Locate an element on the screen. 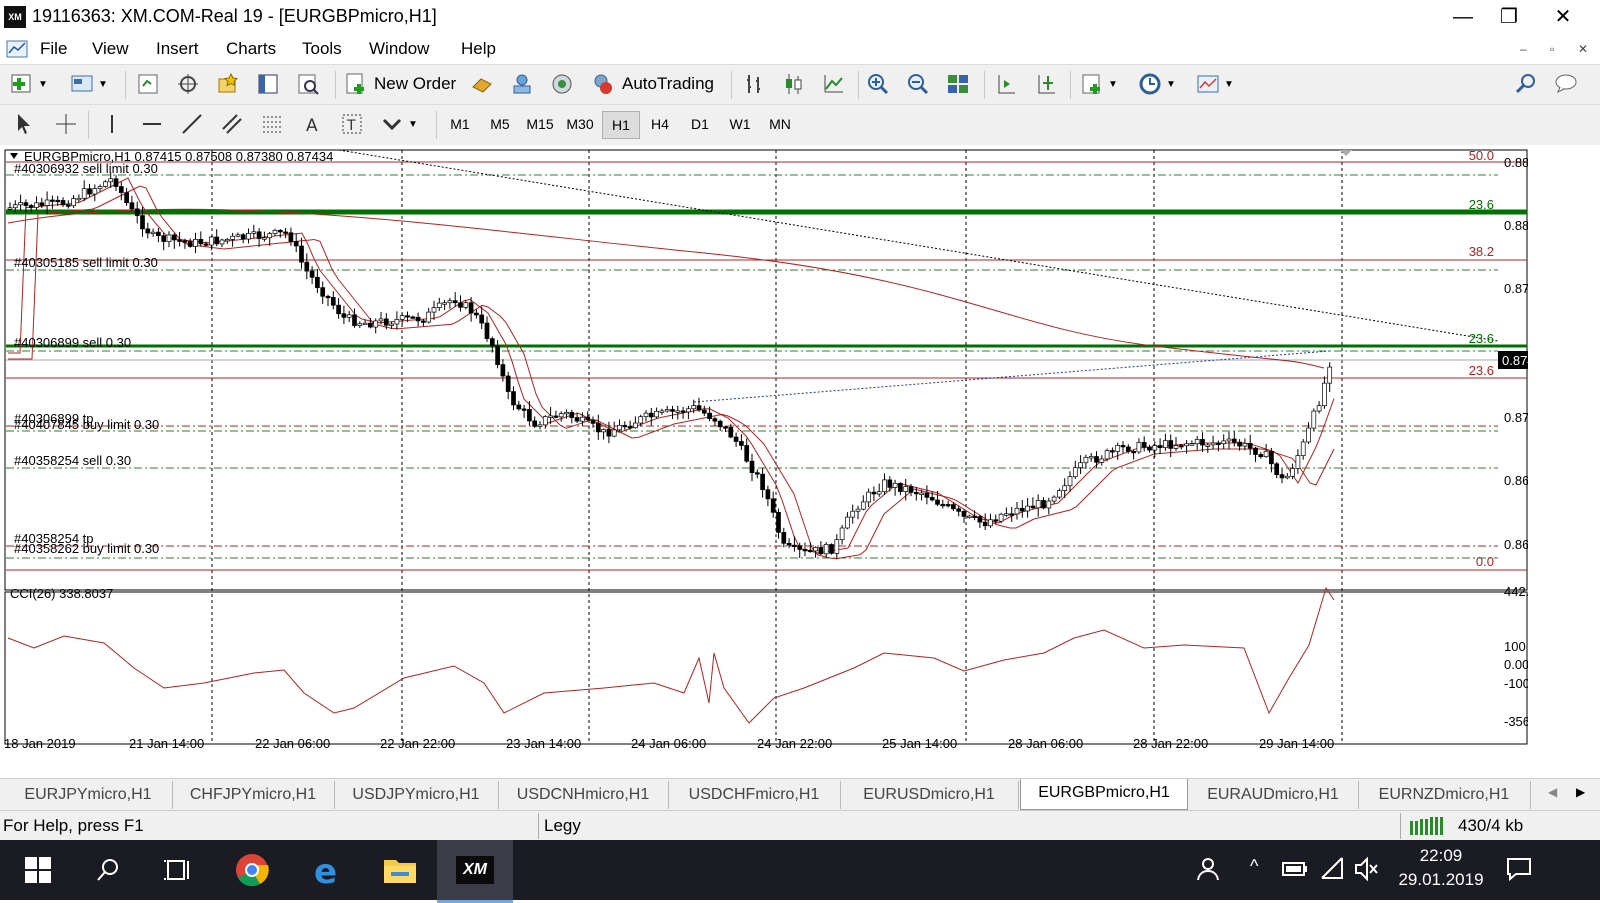 The image size is (1600, 903). zoom-in-button is located at coordinates (878, 84).